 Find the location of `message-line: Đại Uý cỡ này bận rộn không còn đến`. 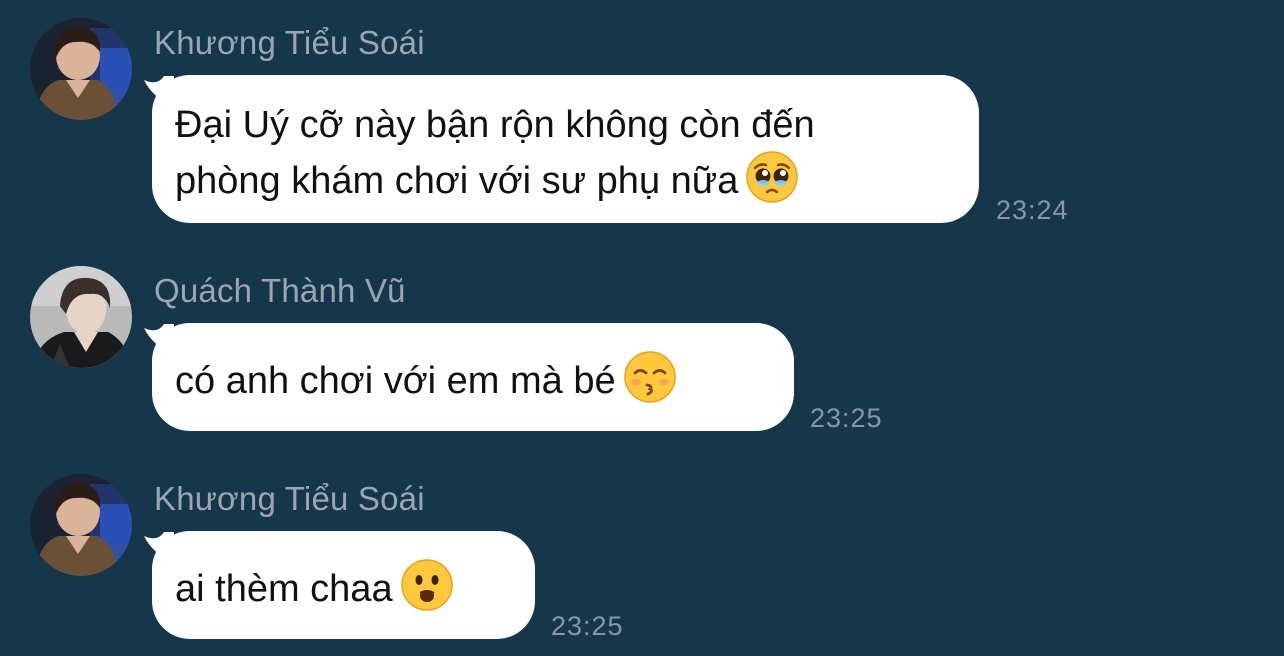

message-line: Đại Uý cỡ này bận rộn không còn đến is located at coordinates (495, 125).